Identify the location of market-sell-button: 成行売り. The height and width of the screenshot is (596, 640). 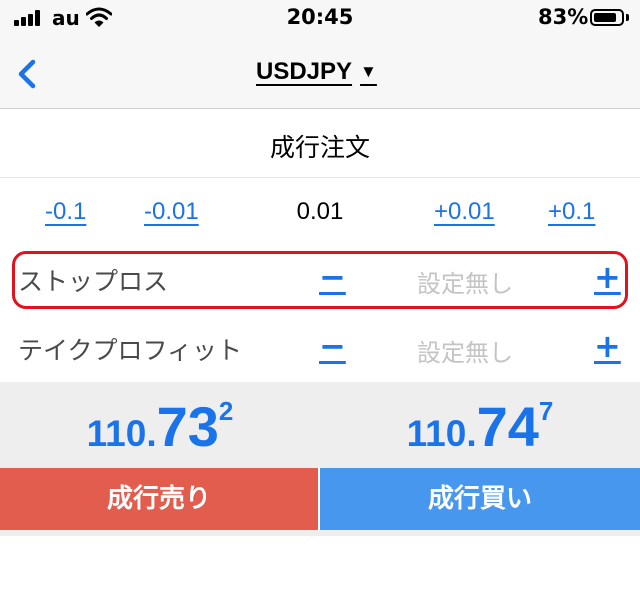
(159, 499).